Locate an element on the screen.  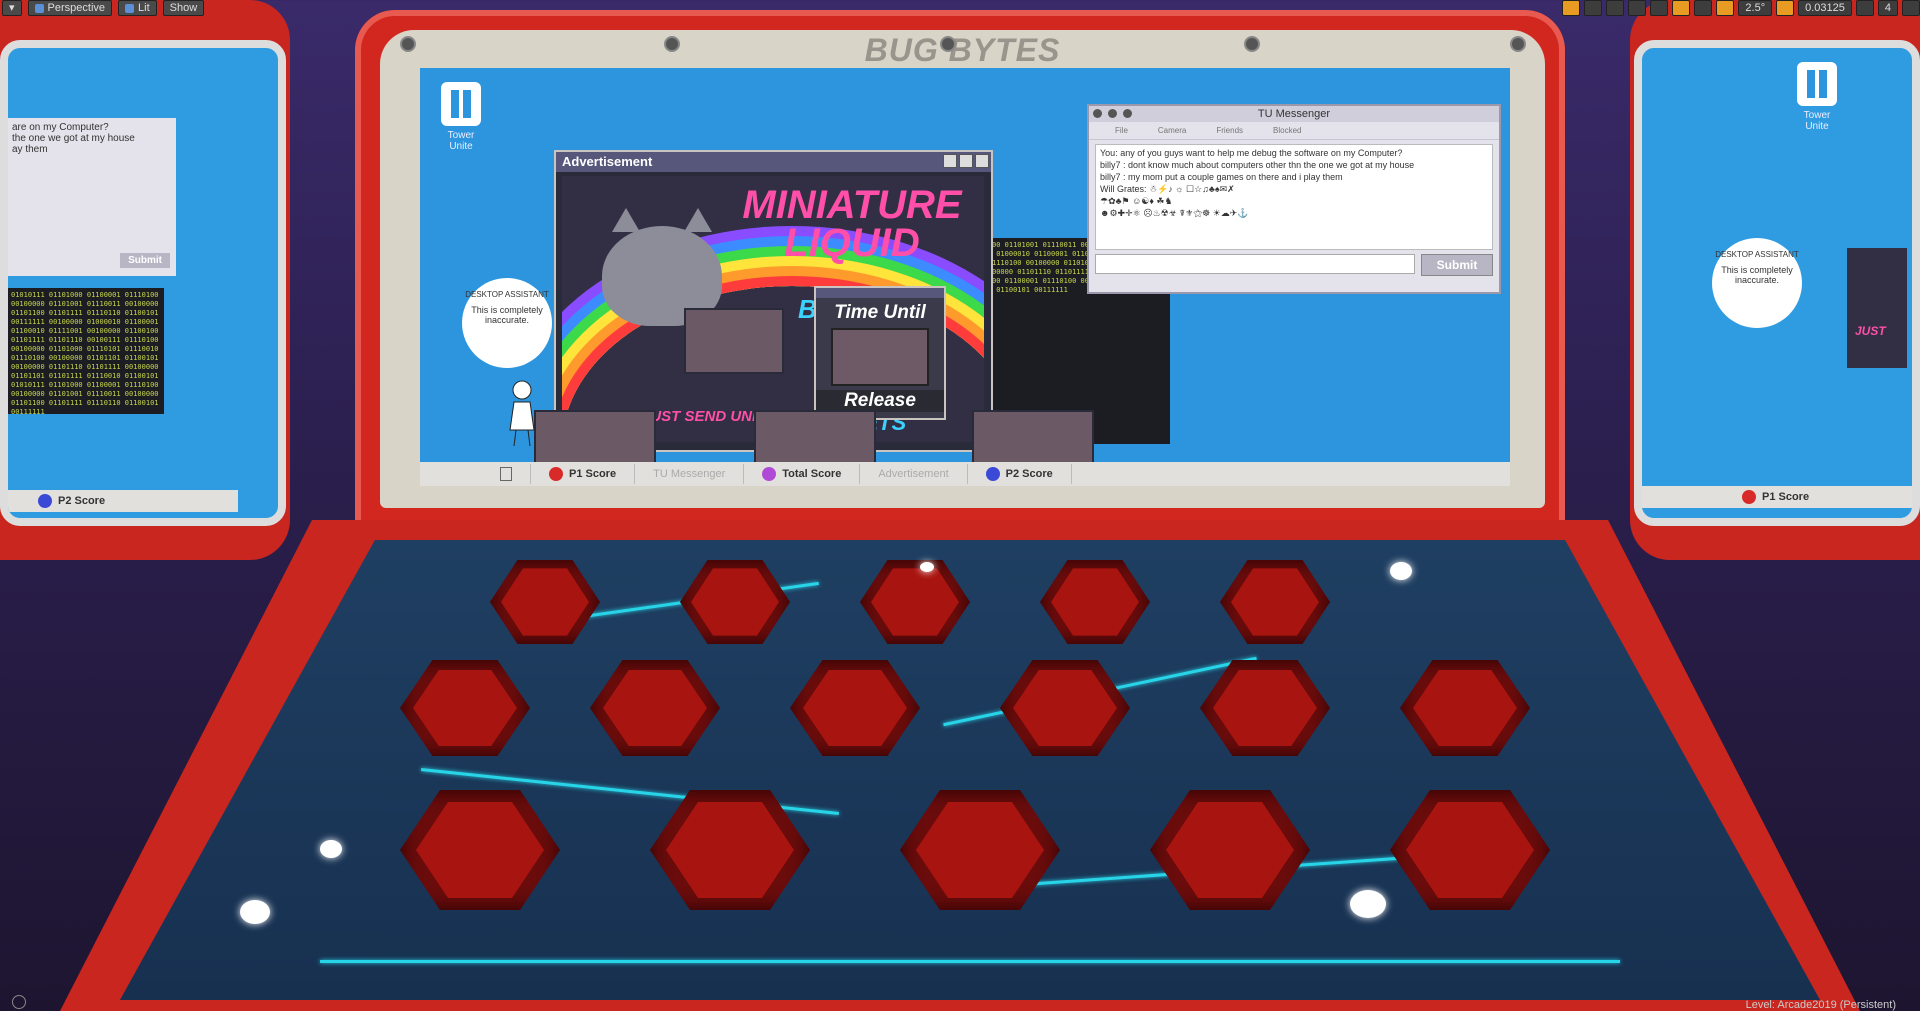
right-taskbar: P1 Score is located at coordinates (1777, 497).